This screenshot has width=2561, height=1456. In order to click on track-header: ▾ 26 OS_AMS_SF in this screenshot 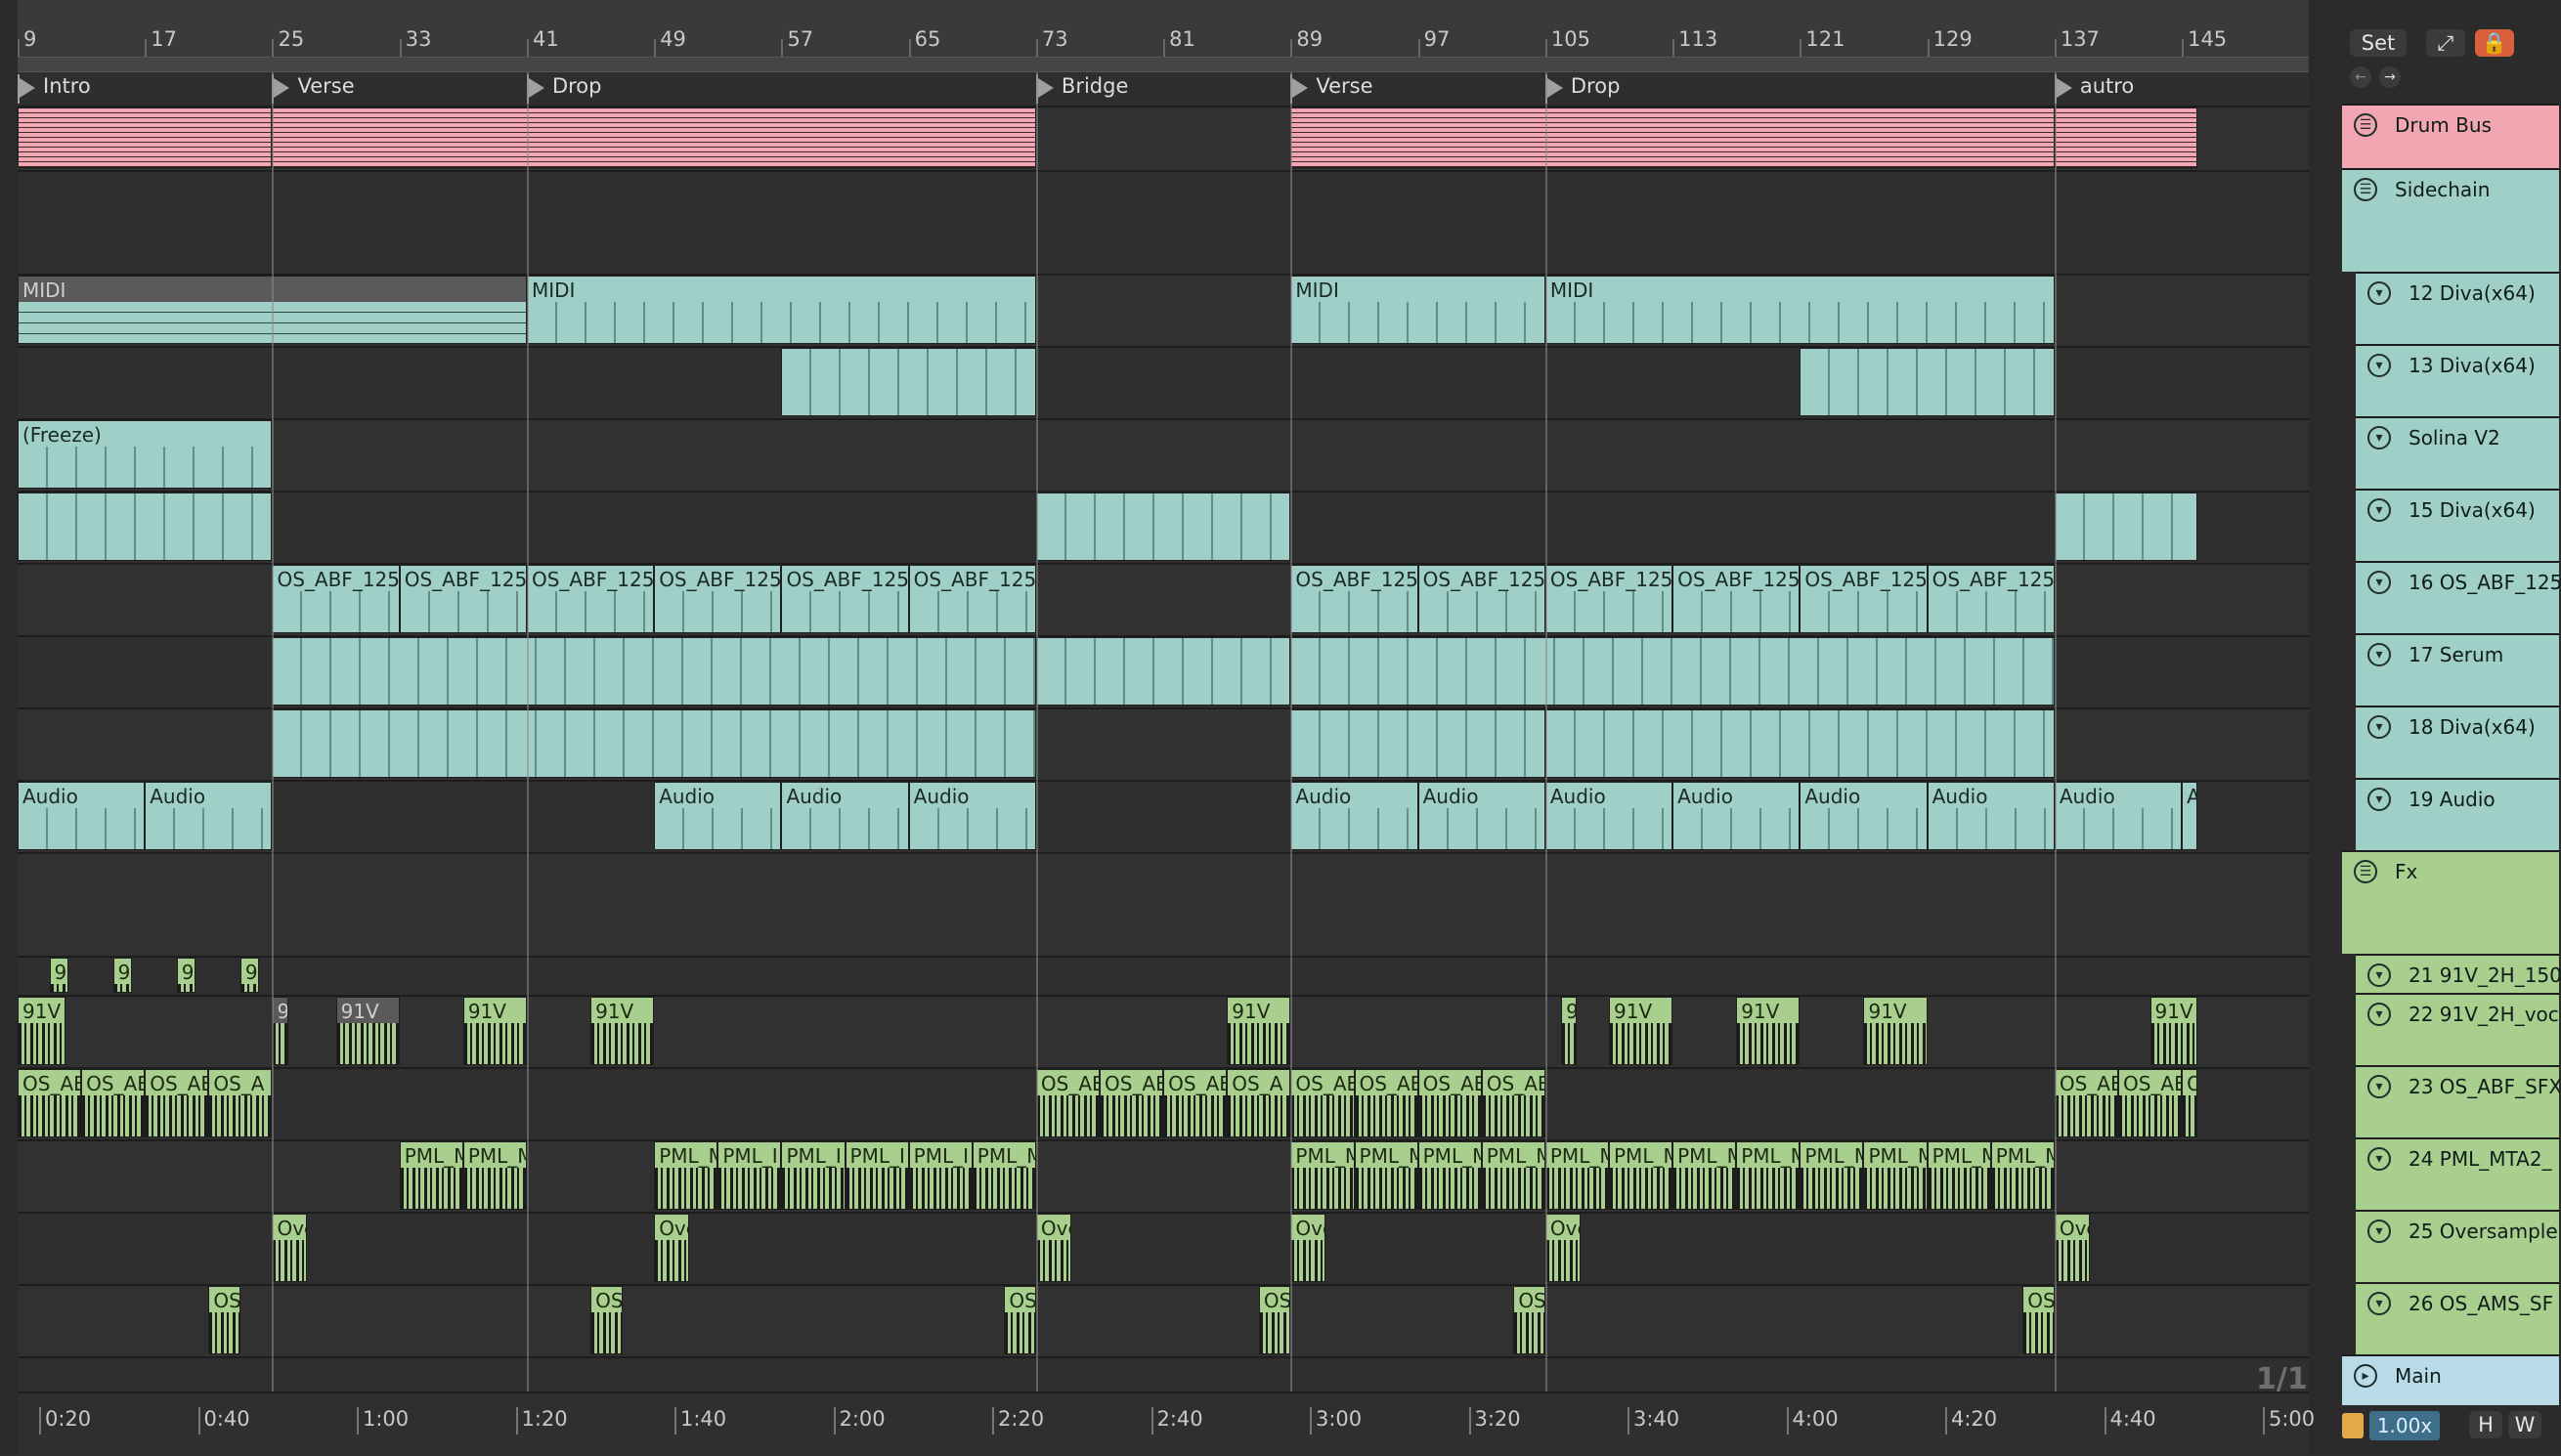, I will do `click(2457, 1318)`.